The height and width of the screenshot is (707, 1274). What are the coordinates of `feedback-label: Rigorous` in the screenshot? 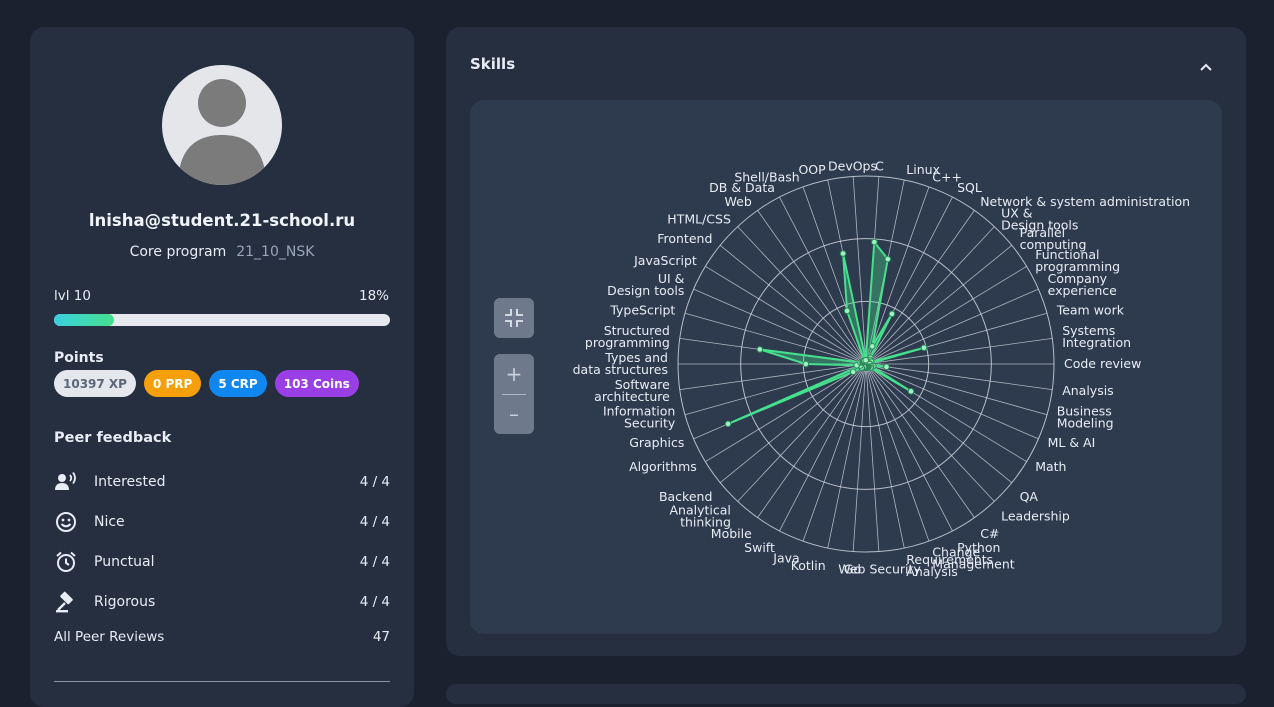 It's located at (125, 602).